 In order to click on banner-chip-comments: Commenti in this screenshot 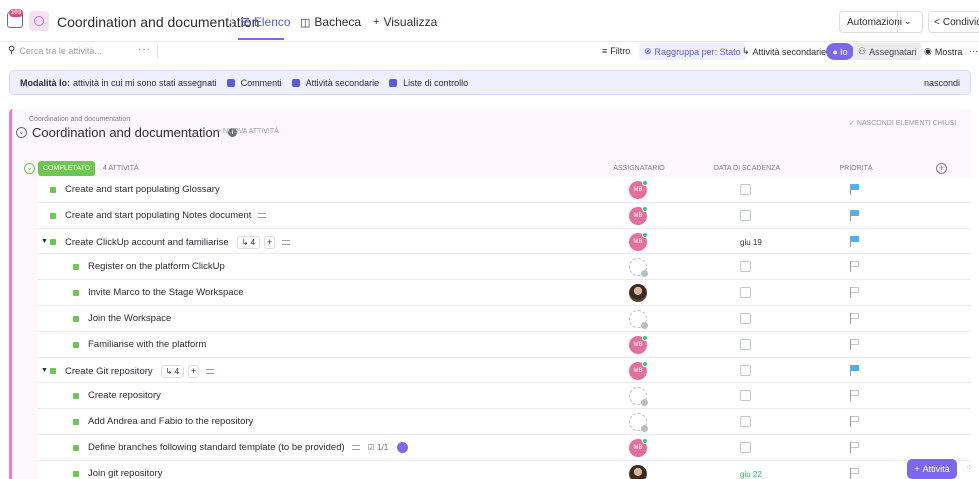, I will do `click(261, 83)`.